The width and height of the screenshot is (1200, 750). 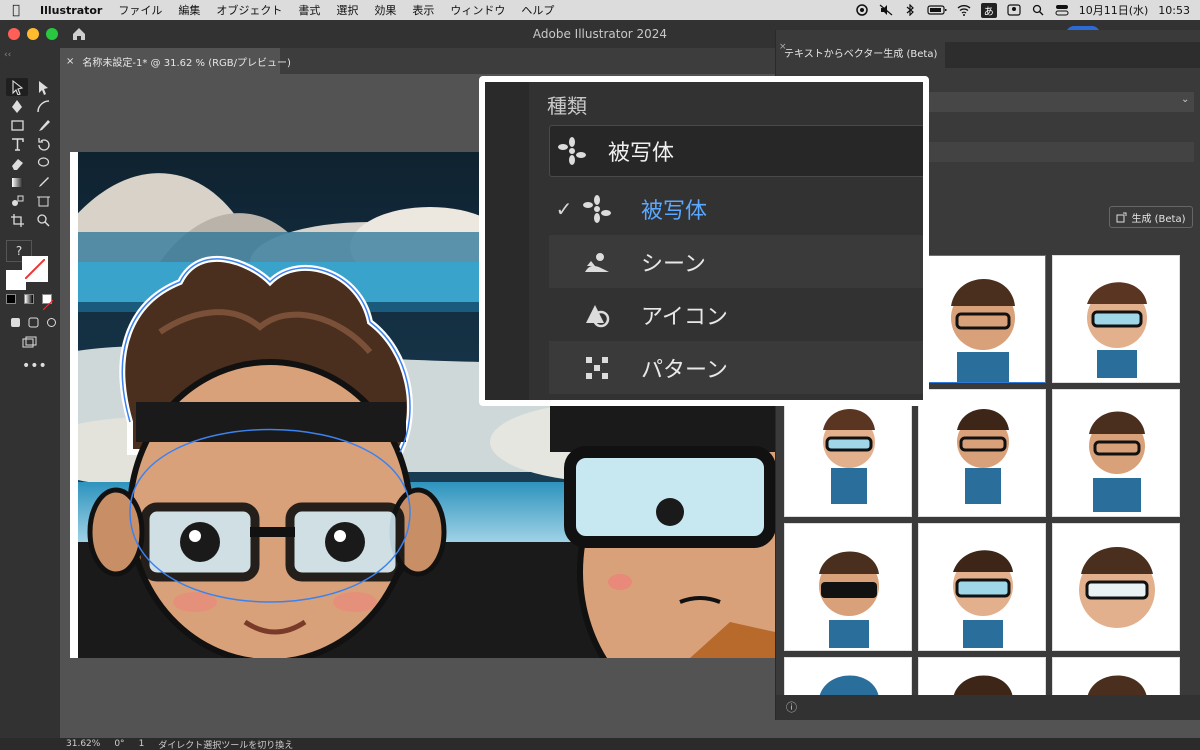 What do you see at coordinates (17, 125) in the screenshot?
I see `rectangle-tool` at bounding box center [17, 125].